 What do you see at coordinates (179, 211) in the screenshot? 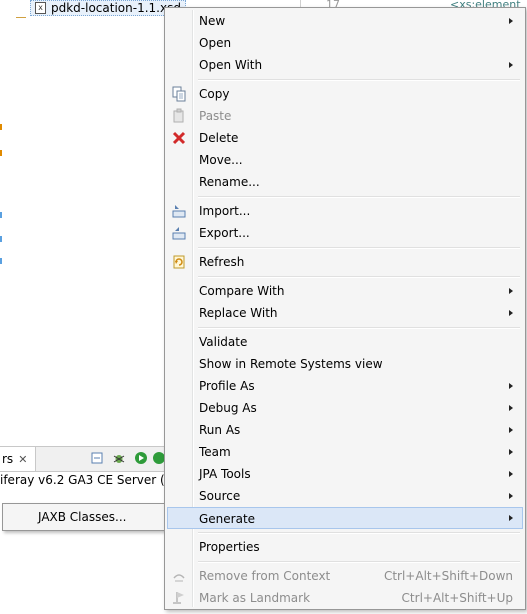
I see `import-icon` at bounding box center [179, 211].